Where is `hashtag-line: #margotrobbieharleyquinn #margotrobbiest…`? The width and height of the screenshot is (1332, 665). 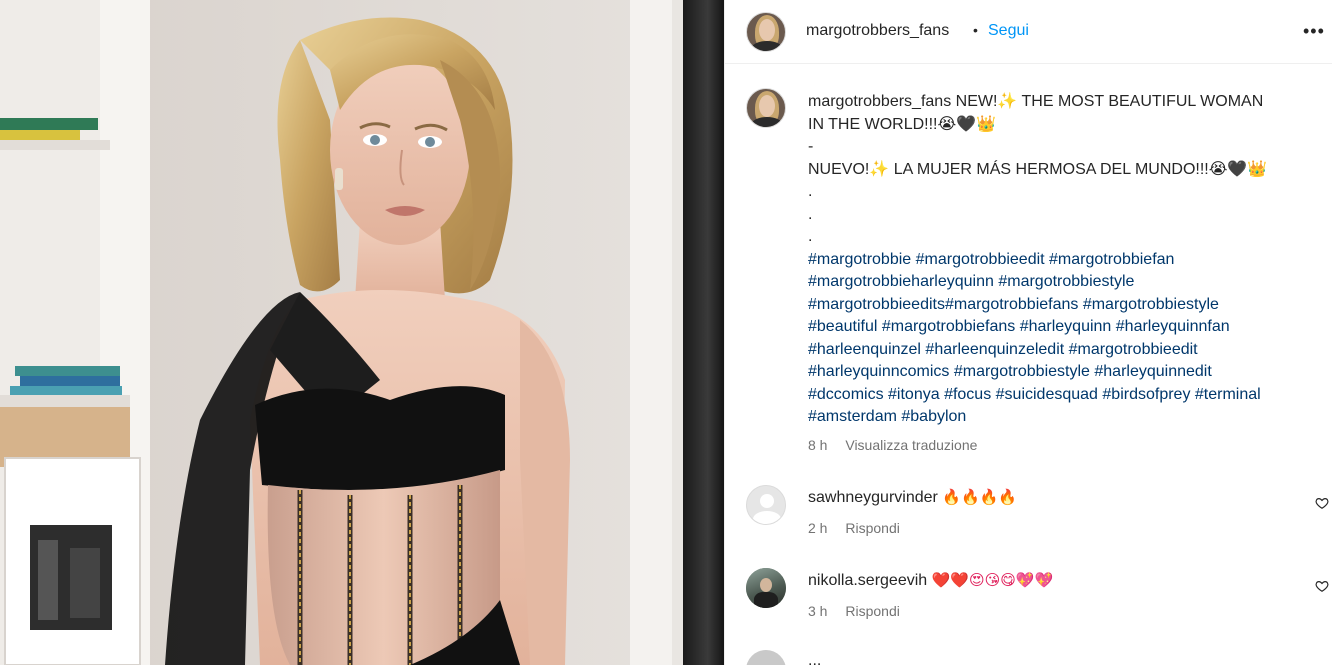
hashtag-line: #margotrobbieharleyquinn #margotrobbiest… is located at coordinates (1058, 282).